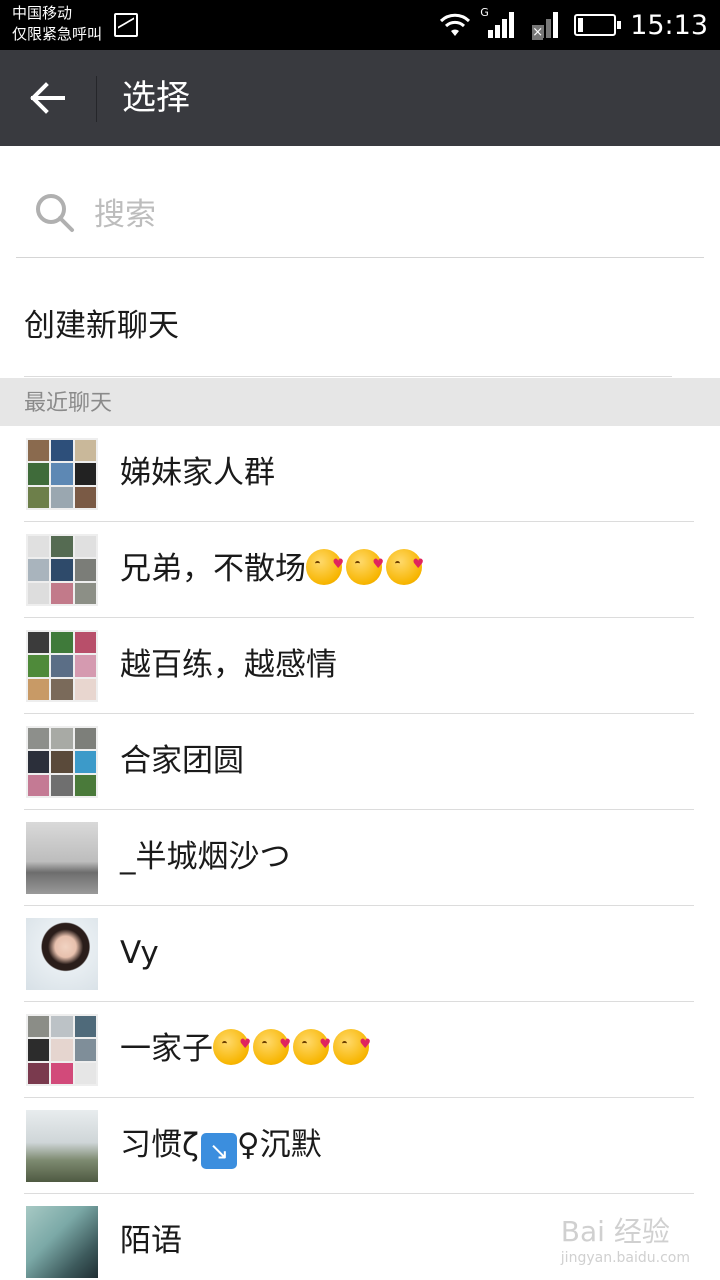 This screenshot has width=720, height=1280. Describe the element at coordinates (360, 666) in the screenshot. I see `chat-row: 越百练，越感情` at that location.